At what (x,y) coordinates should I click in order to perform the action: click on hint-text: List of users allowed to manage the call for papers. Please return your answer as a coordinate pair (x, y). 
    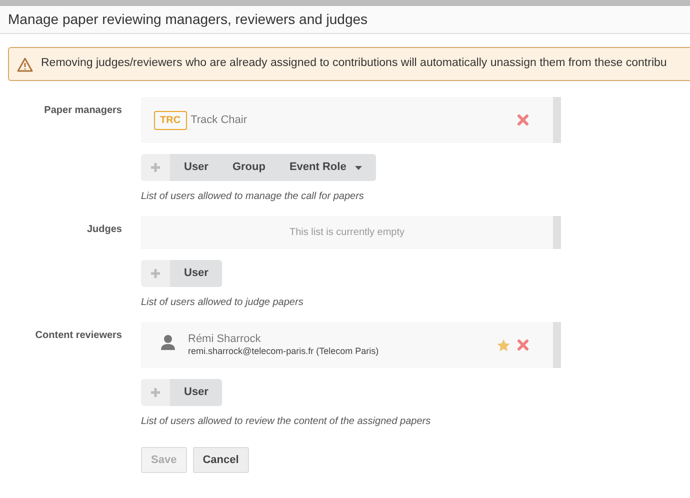
    Looking at the image, I should click on (253, 197).